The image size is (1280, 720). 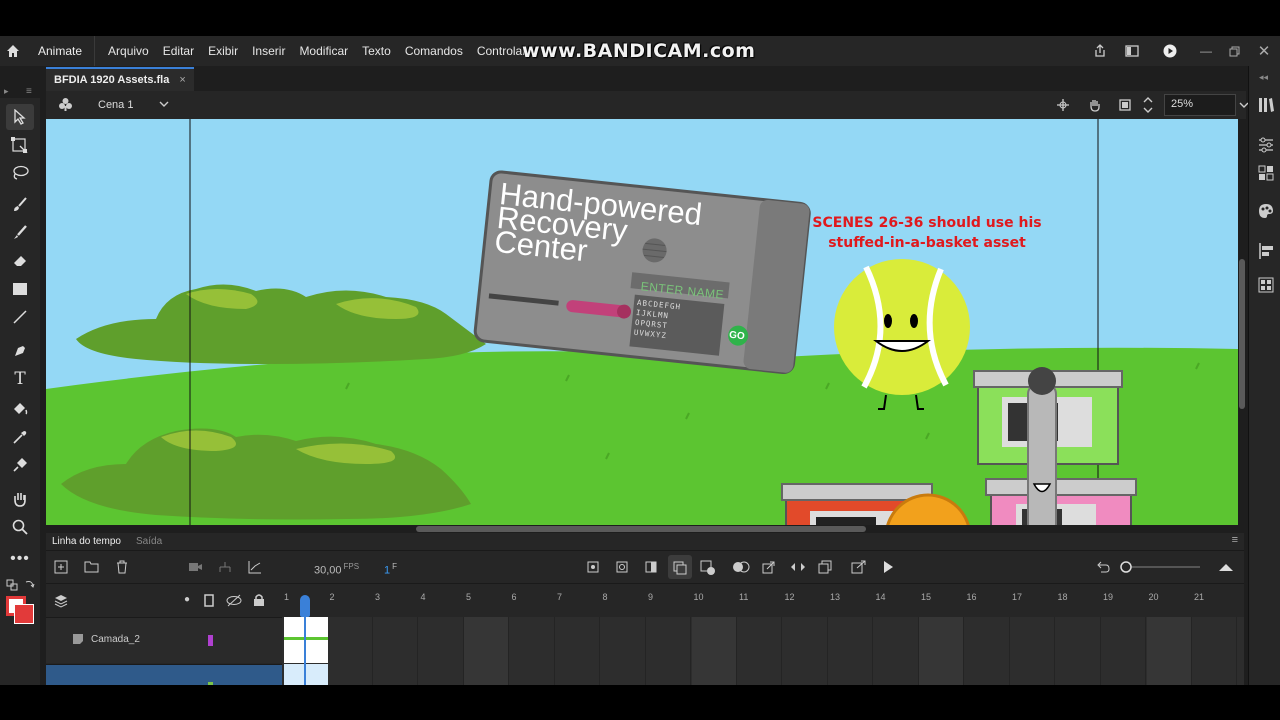 What do you see at coordinates (1206, 51) in the screenshot?
I see `minimize-icon: —` at bounding box center [1206, 51].